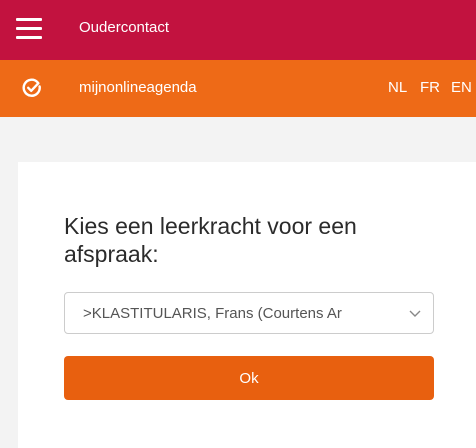 The image size is (476, 448). I want to click on app-header: Oudercontact, so click(238, 30).